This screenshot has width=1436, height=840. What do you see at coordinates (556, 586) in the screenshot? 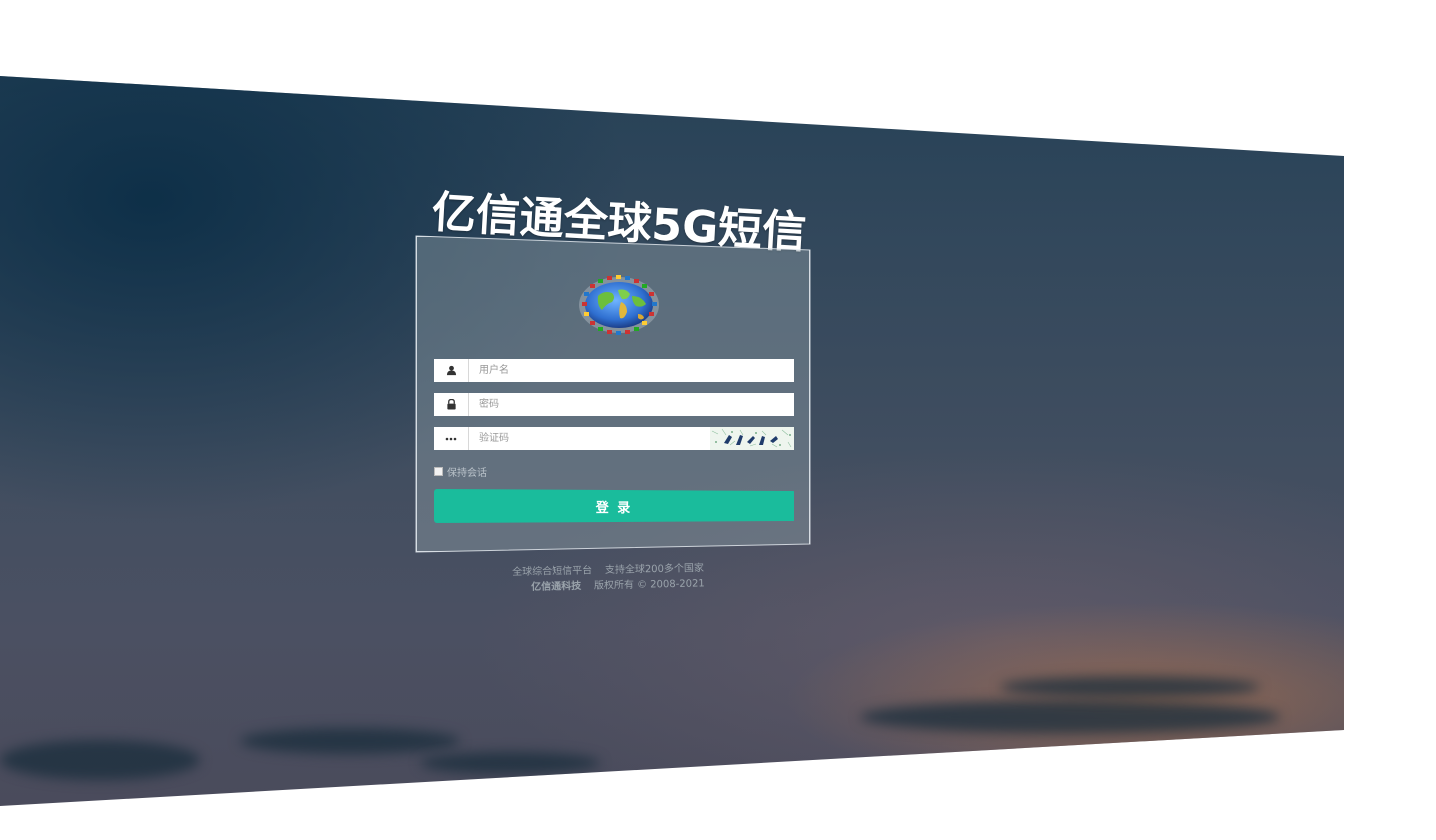
I see `footer-company: 亿信通科技` at bounding box center [556, 586].